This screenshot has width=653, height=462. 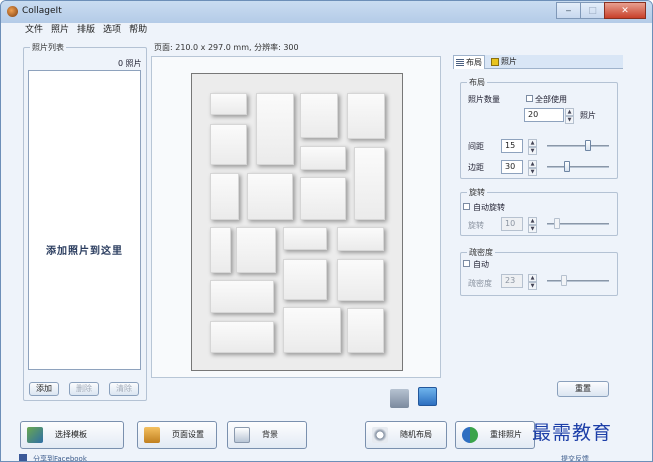 I want to click on title-bar: CollageIt ‒ □ ✕, so click(x=326, y=12).